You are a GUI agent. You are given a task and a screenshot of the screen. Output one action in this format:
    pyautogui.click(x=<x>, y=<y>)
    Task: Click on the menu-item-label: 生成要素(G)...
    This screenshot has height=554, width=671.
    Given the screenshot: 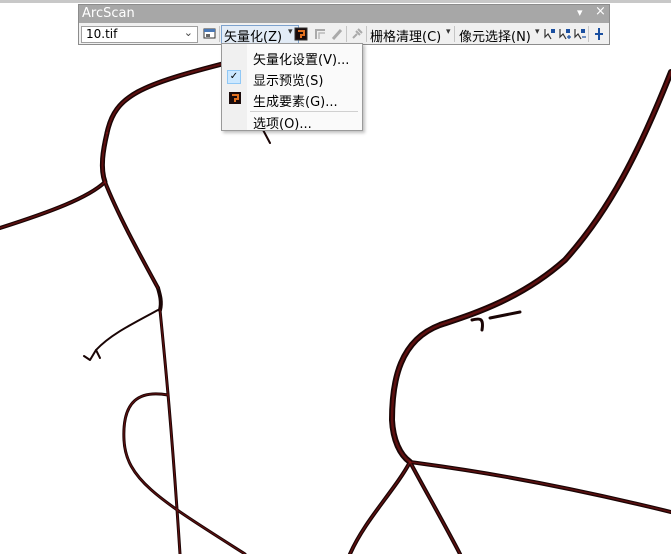 What is the action you would take?
    pyautogui.click(x=295, y=102)
    